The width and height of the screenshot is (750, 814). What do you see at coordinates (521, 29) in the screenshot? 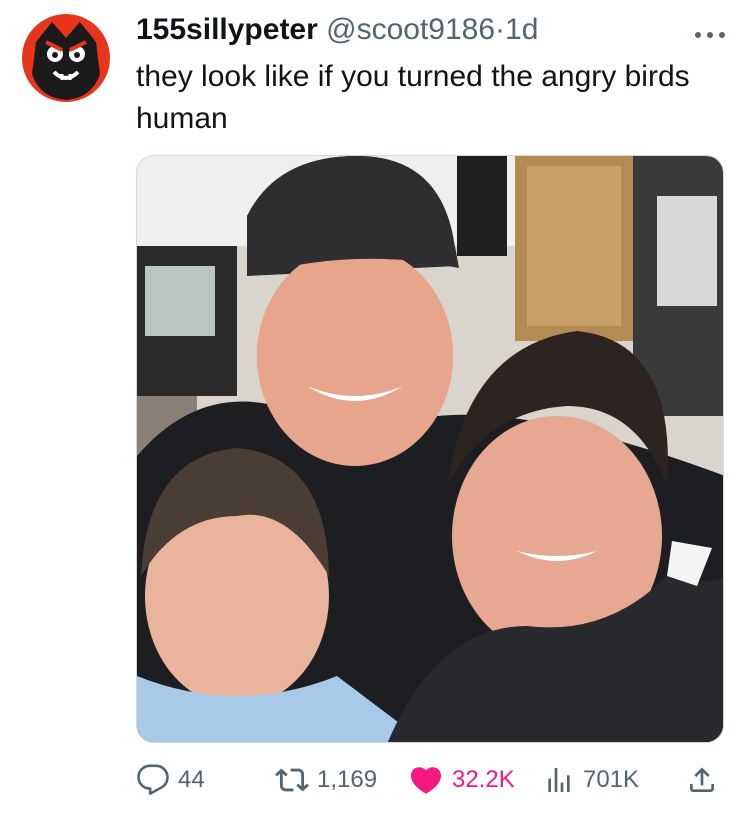
I see `timestamp: 1d` at bounding box center [521, 29].